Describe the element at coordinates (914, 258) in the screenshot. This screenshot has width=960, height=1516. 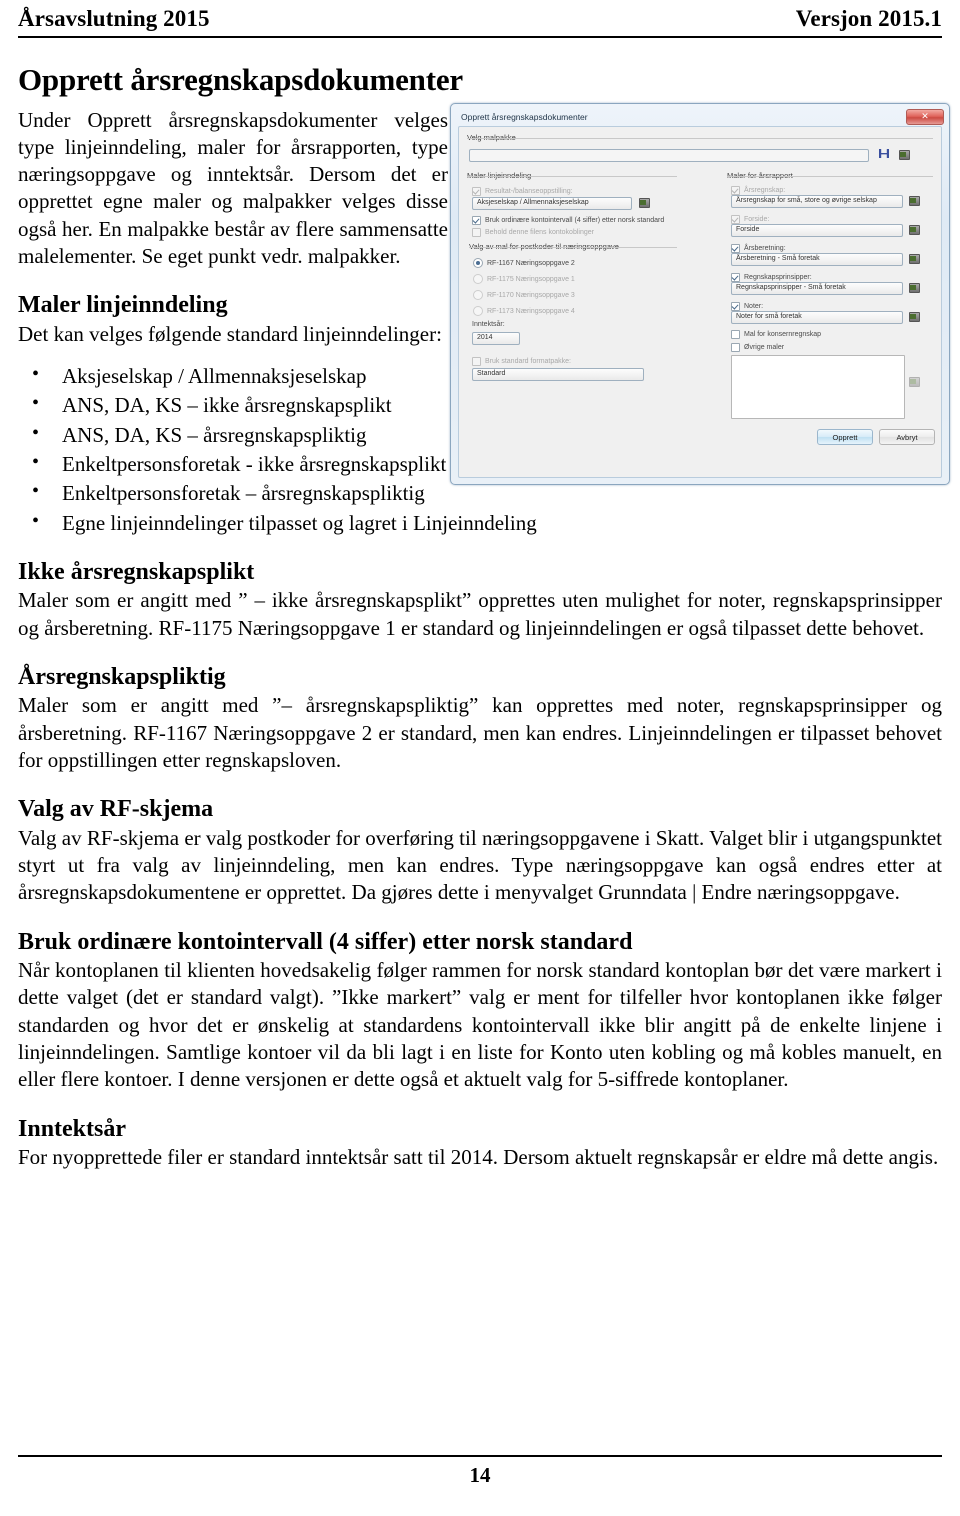
I see `arsberetning-browse-icon` at that location.